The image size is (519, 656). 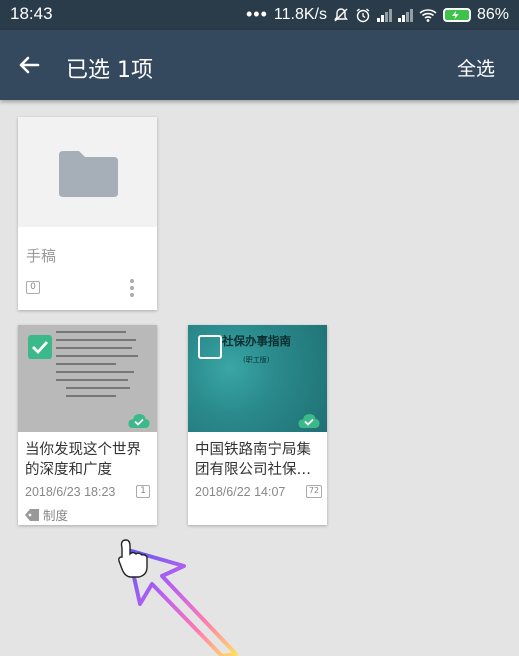 I want to click on status-time: 18:43, so click(x=31, y=13).